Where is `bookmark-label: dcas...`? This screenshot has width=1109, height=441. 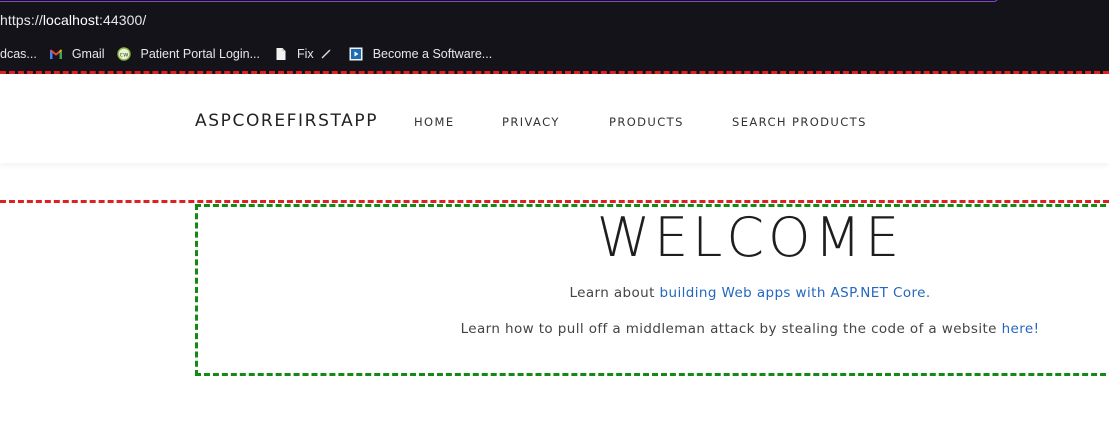
bookmark-label: dcas... is located at coordinates (18, 54).